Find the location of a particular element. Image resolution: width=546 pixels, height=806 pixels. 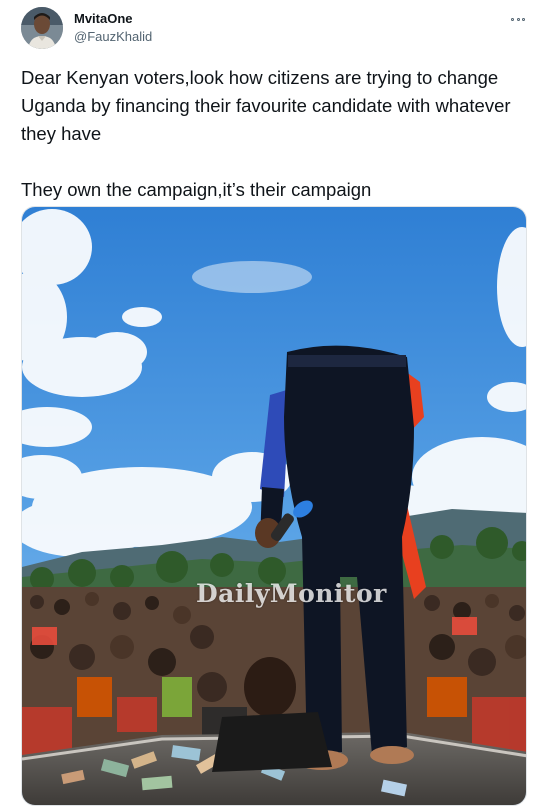

media-watermark: DailyMonitor is located at coordinates (291, 593).